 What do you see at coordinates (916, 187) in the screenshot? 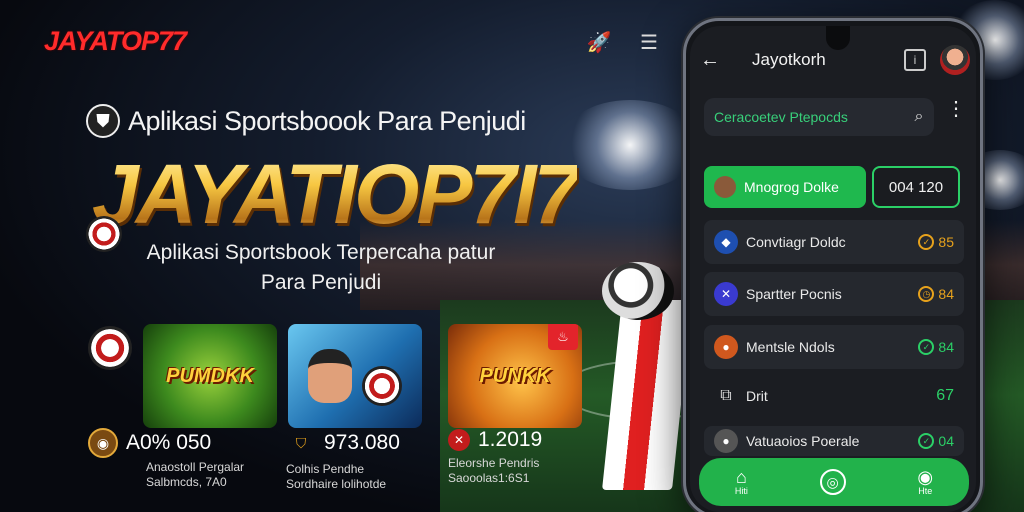
I see `selected-odds-box: 004 120` at bounding box center [916, 187].